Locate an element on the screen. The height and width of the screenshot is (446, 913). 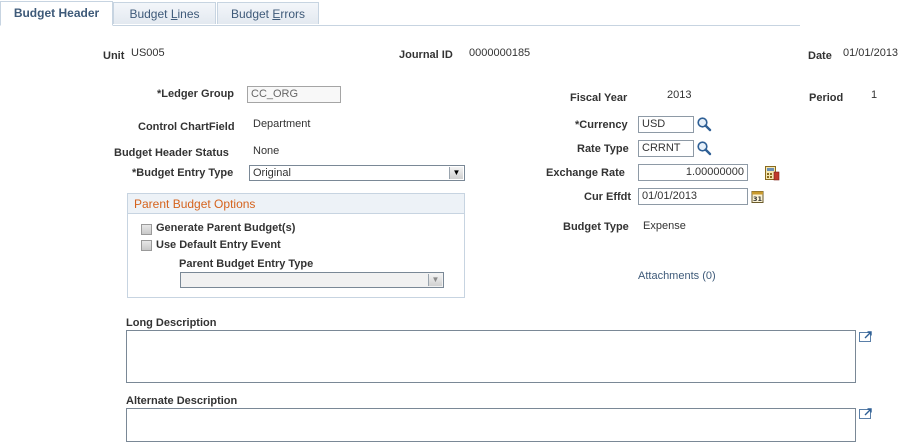
unit-label: Unit is located at coordinates (114, 56).